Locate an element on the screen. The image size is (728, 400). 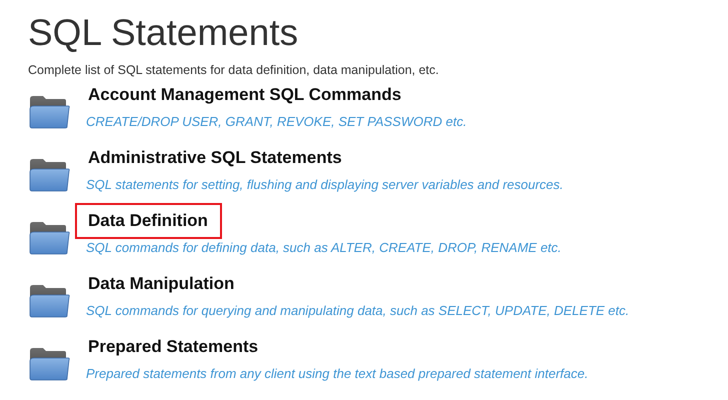
category-link: Data Manipulation is located at coordinates (161, 284).